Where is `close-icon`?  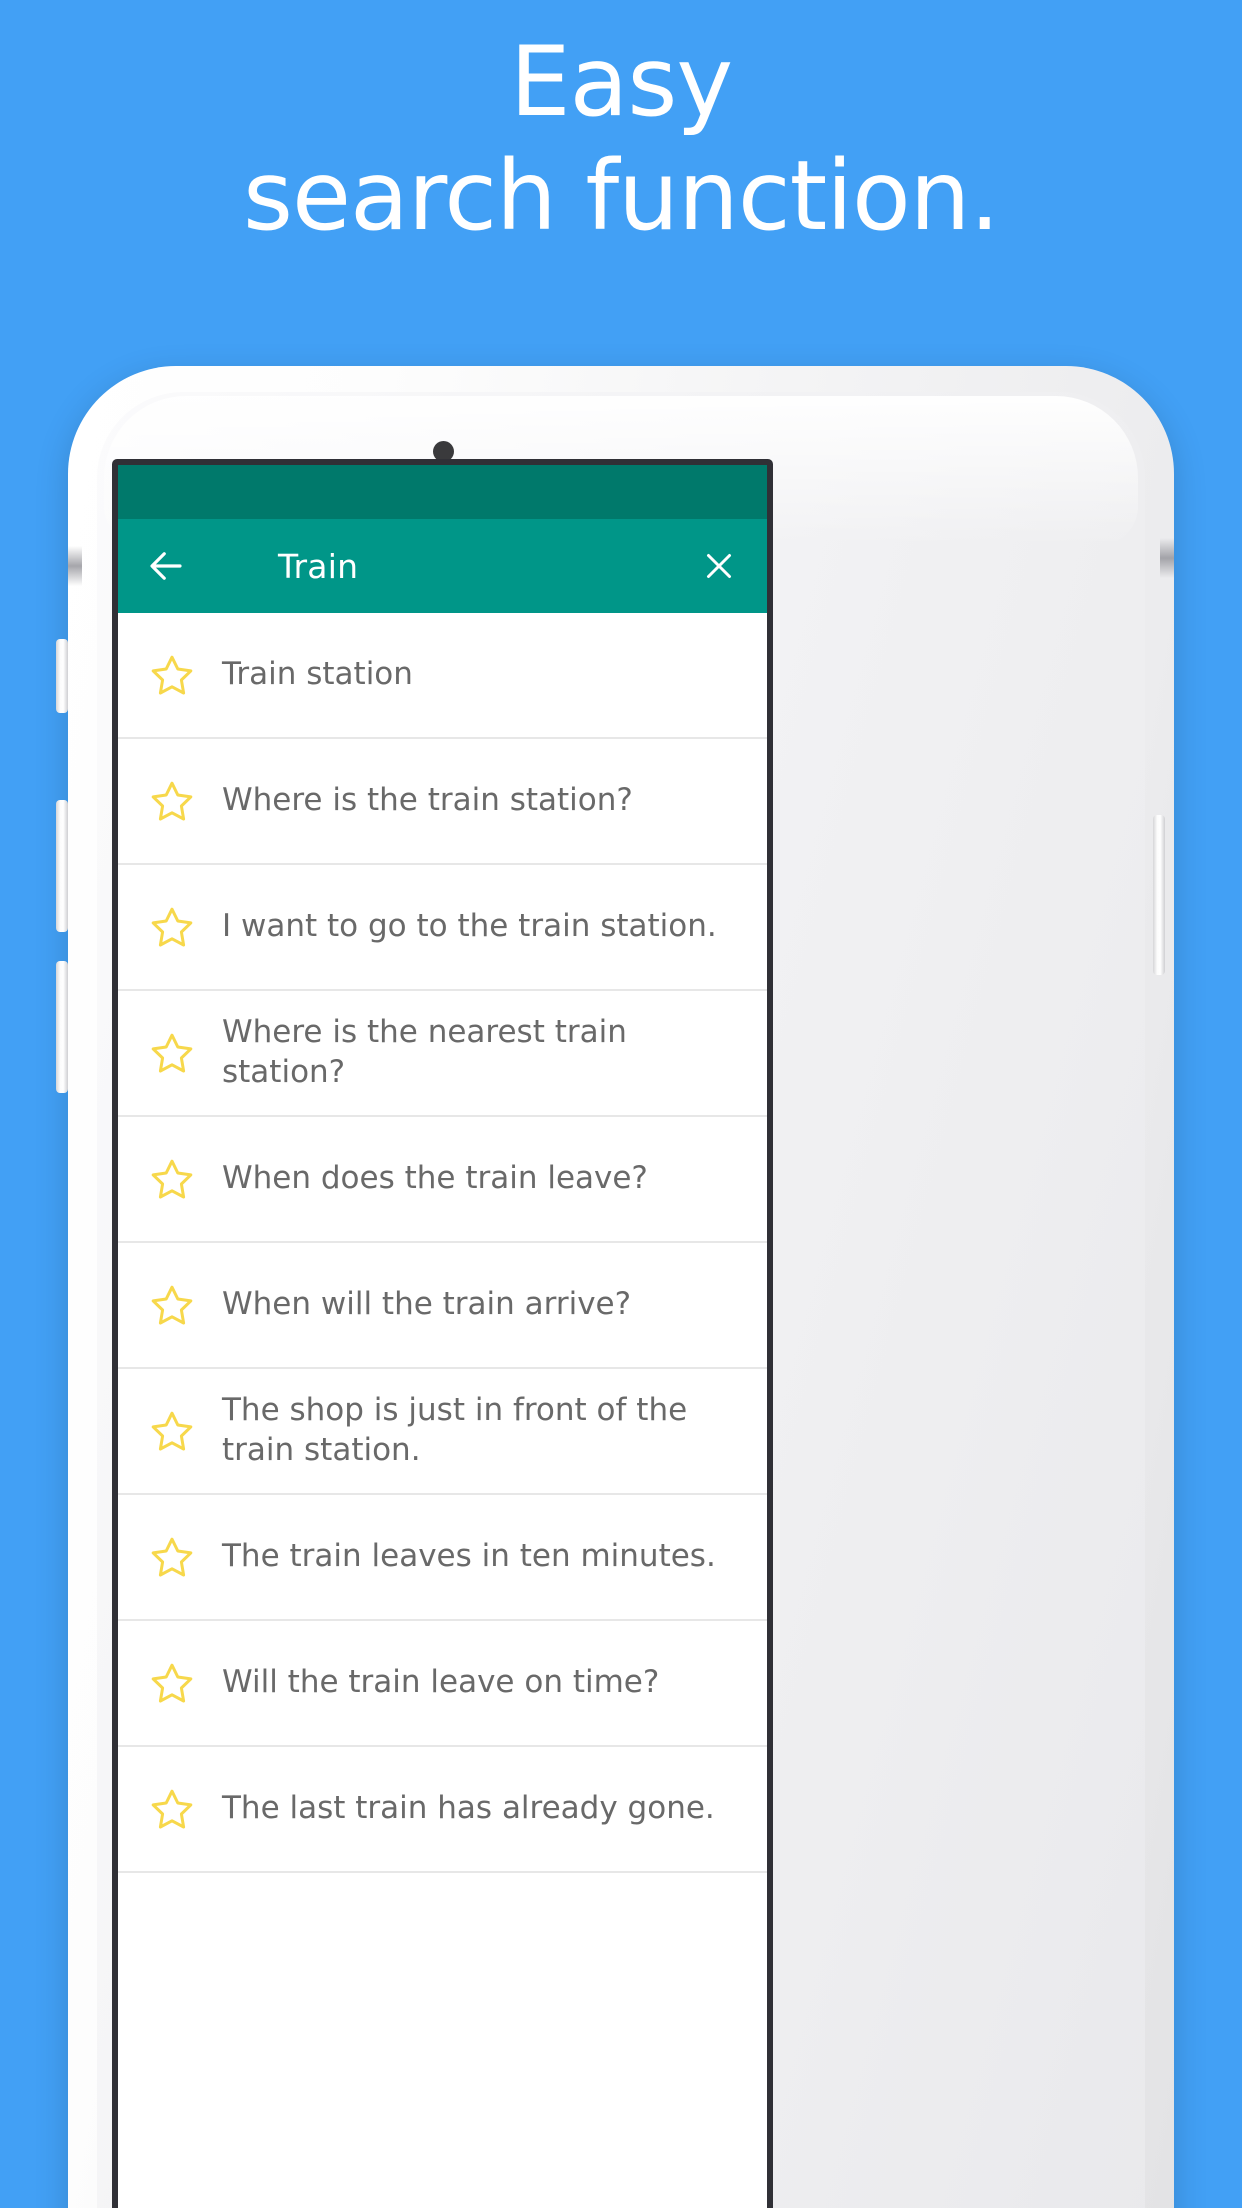
close-icon is located at coordinates (719, 566).